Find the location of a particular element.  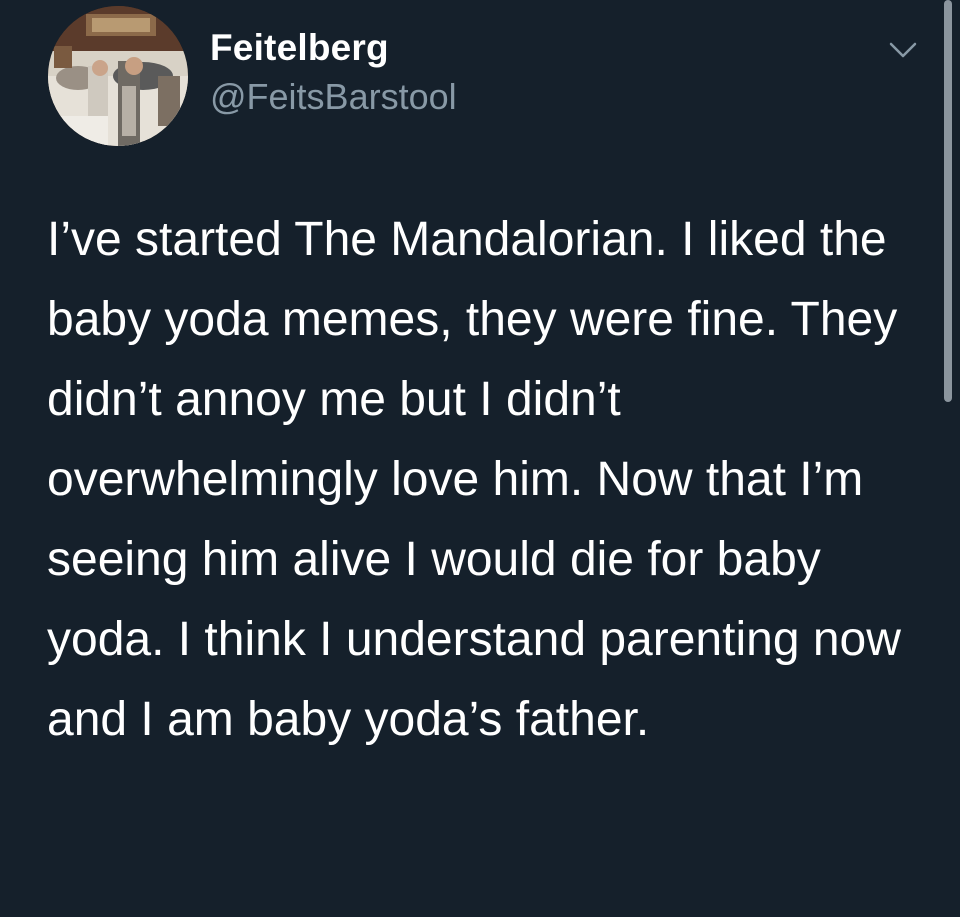

avatar-photo is located at coordinates (118, 76).